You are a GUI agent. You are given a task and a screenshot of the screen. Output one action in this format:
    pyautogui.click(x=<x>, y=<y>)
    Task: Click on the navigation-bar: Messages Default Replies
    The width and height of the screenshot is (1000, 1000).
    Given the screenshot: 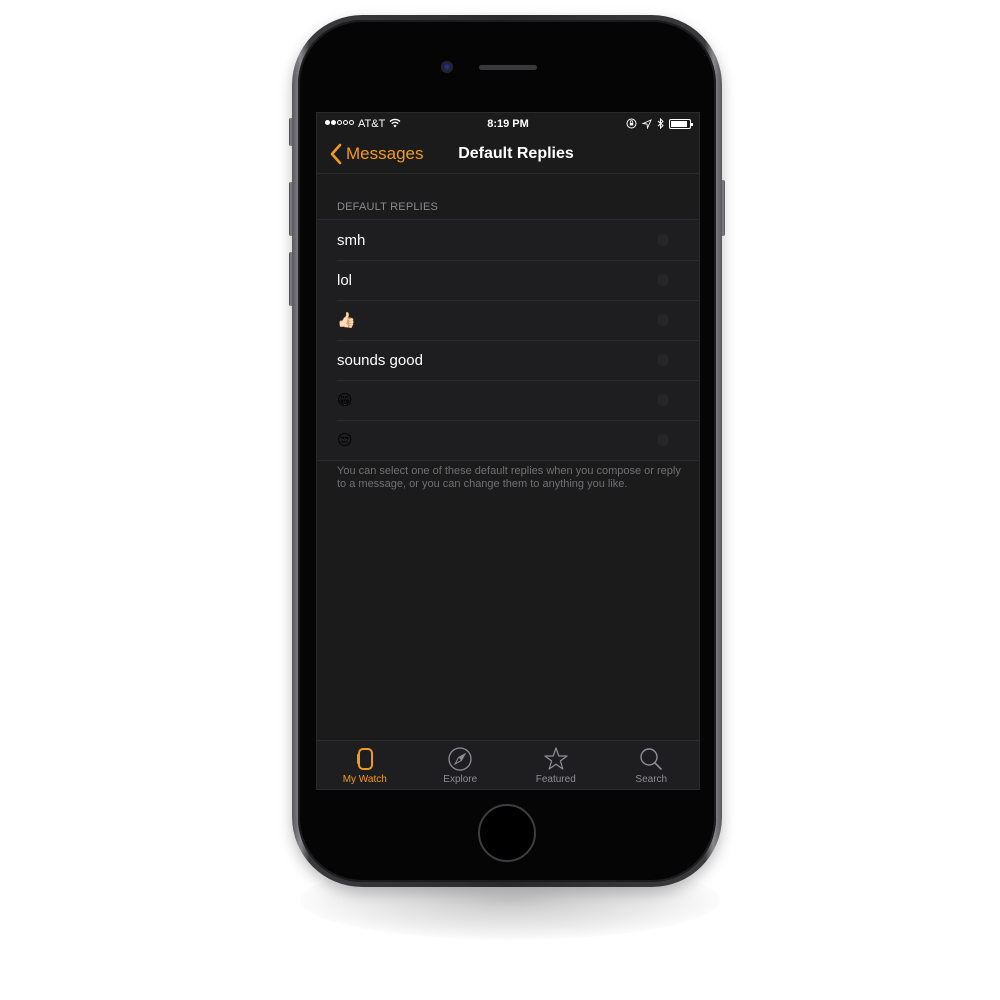 What is the action you would take?
    pyautogui.click(x=508, y=155)
    